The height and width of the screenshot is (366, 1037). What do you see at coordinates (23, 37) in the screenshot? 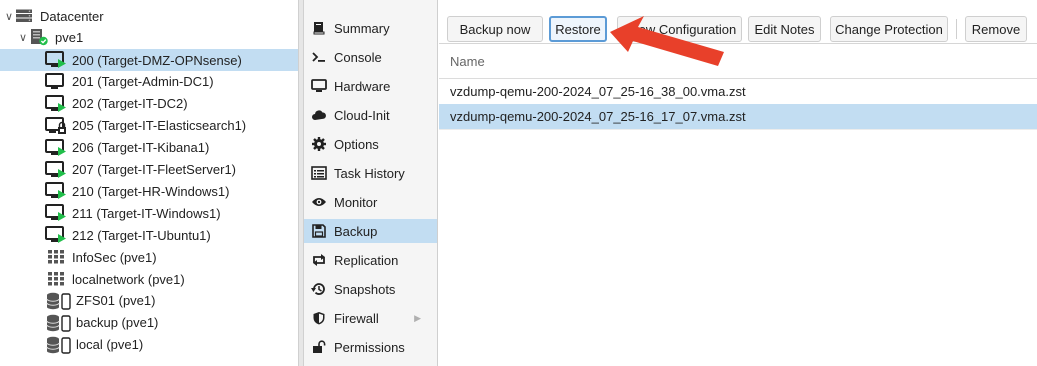
I see `chevron-down-icon: ∨` at bounding box center [23, 37].